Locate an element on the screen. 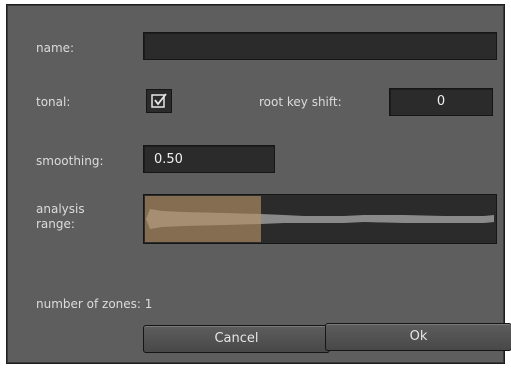  name-field is located at coordinates (320, 46).